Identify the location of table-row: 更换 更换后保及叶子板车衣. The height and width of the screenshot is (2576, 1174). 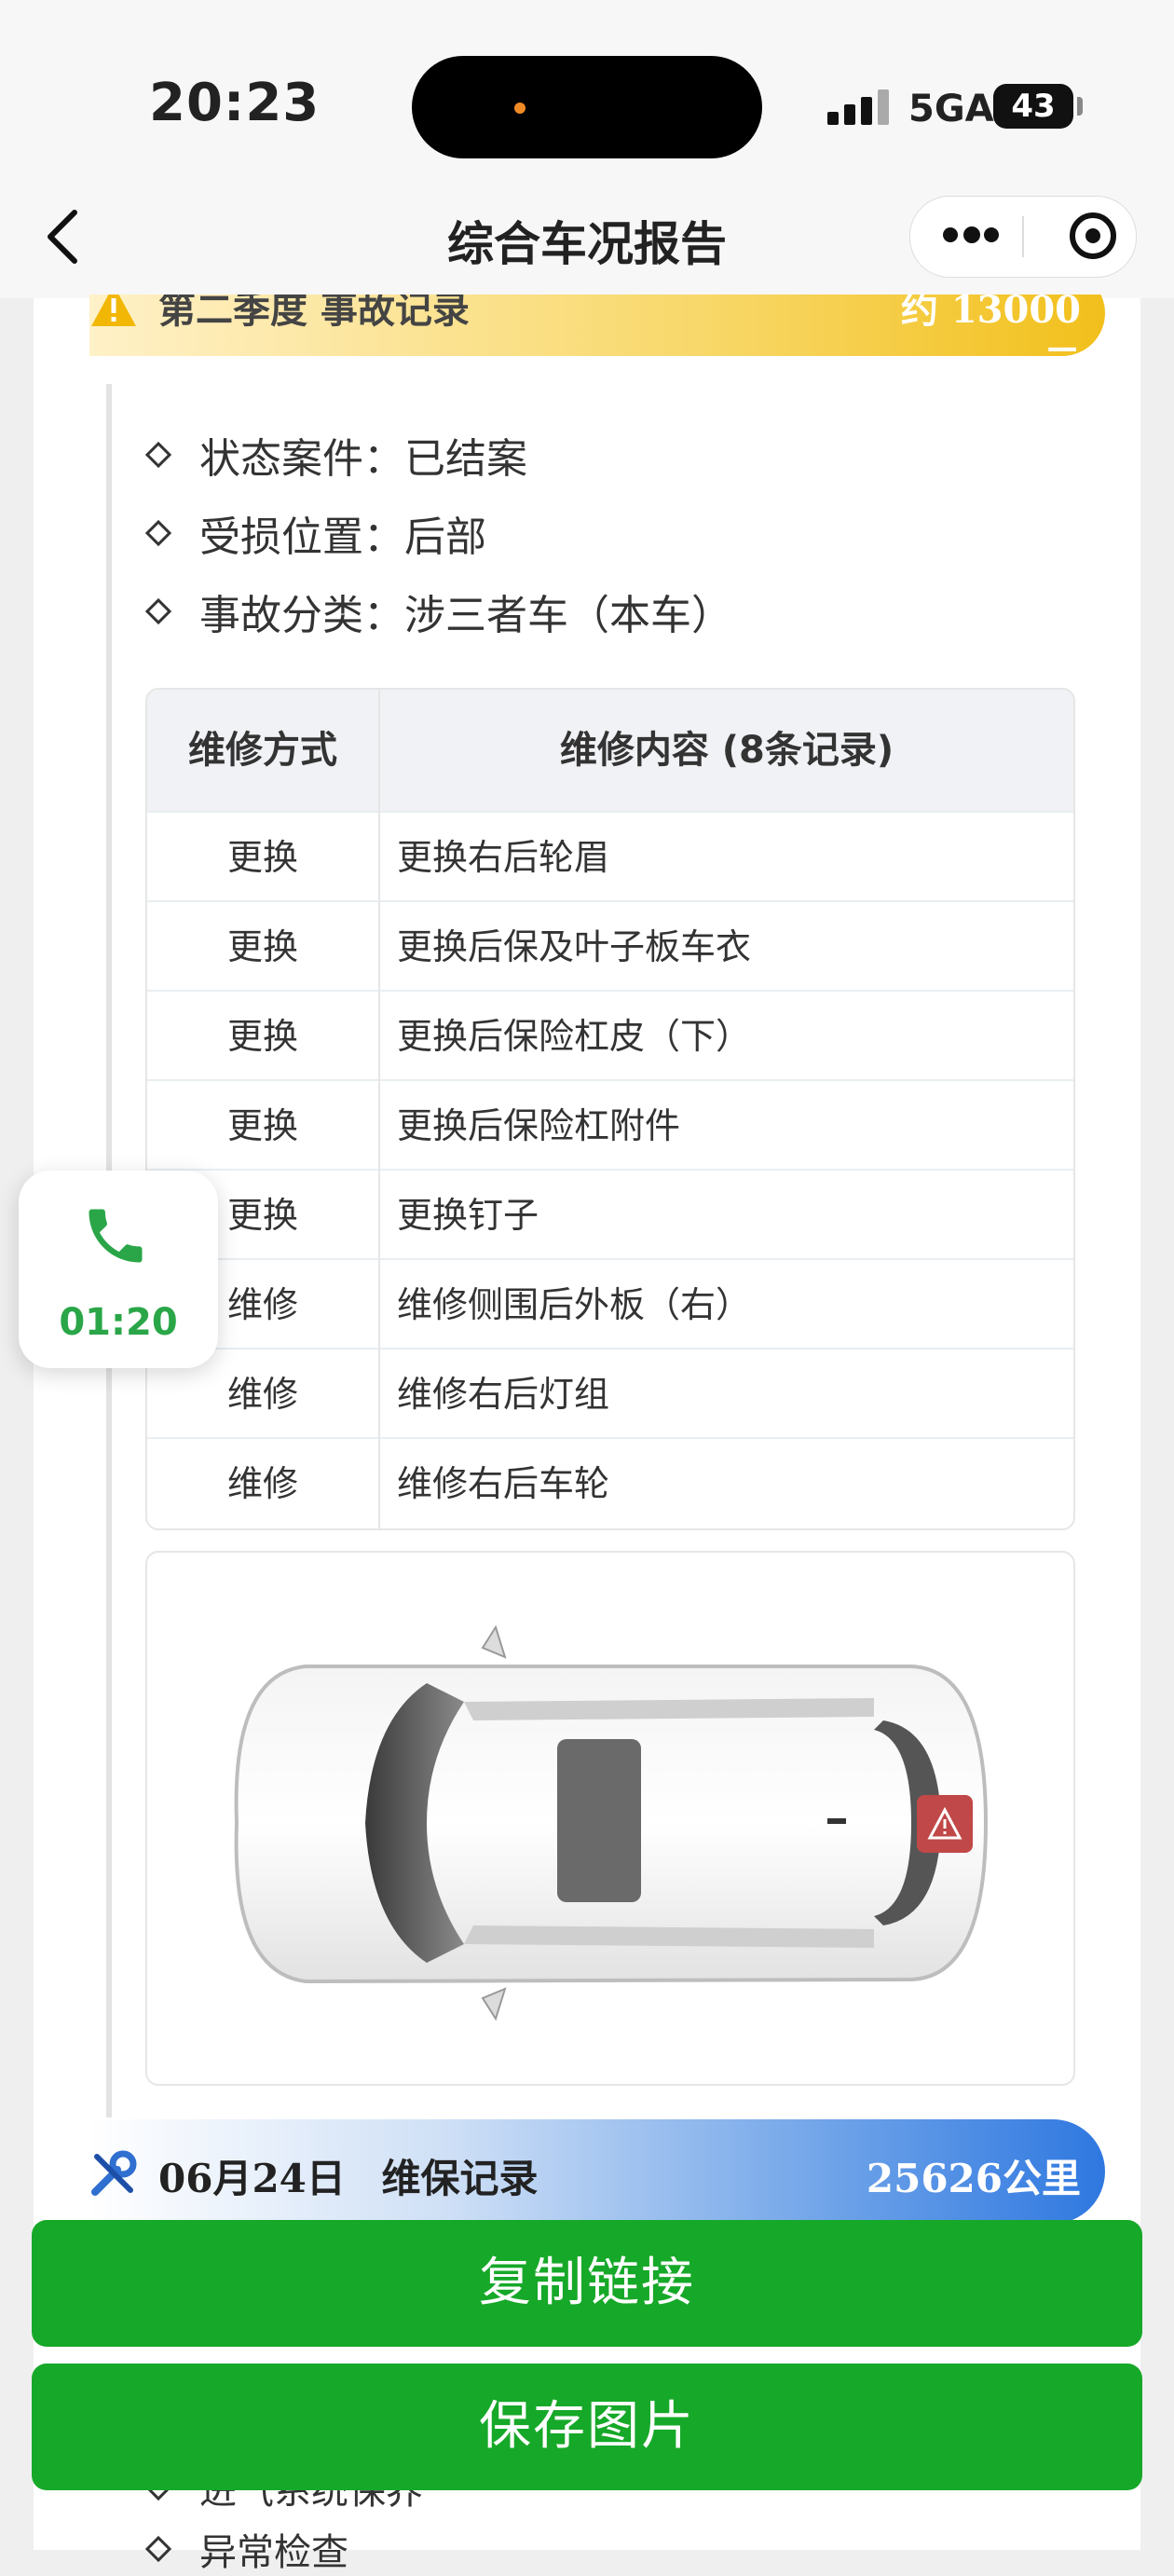
(610, 946).